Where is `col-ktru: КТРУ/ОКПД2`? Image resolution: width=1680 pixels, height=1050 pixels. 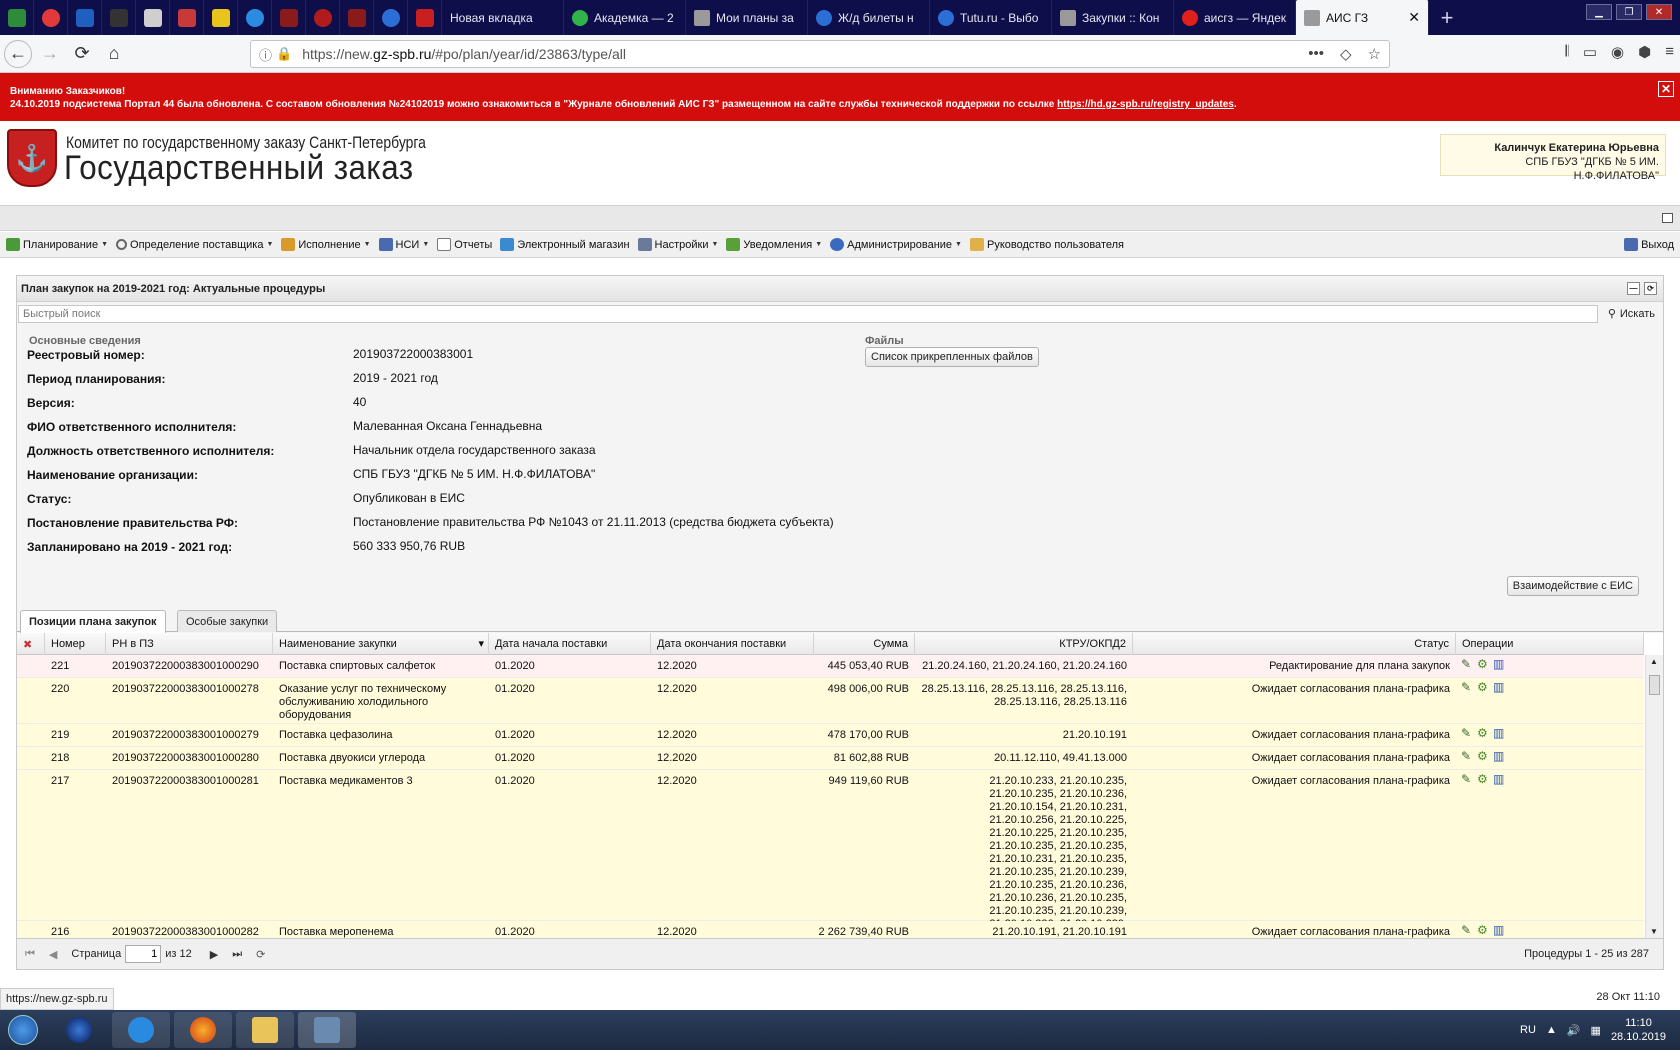 col-ktru: КТРУ/ОКПД2 is located at coordinates (1024, 644).